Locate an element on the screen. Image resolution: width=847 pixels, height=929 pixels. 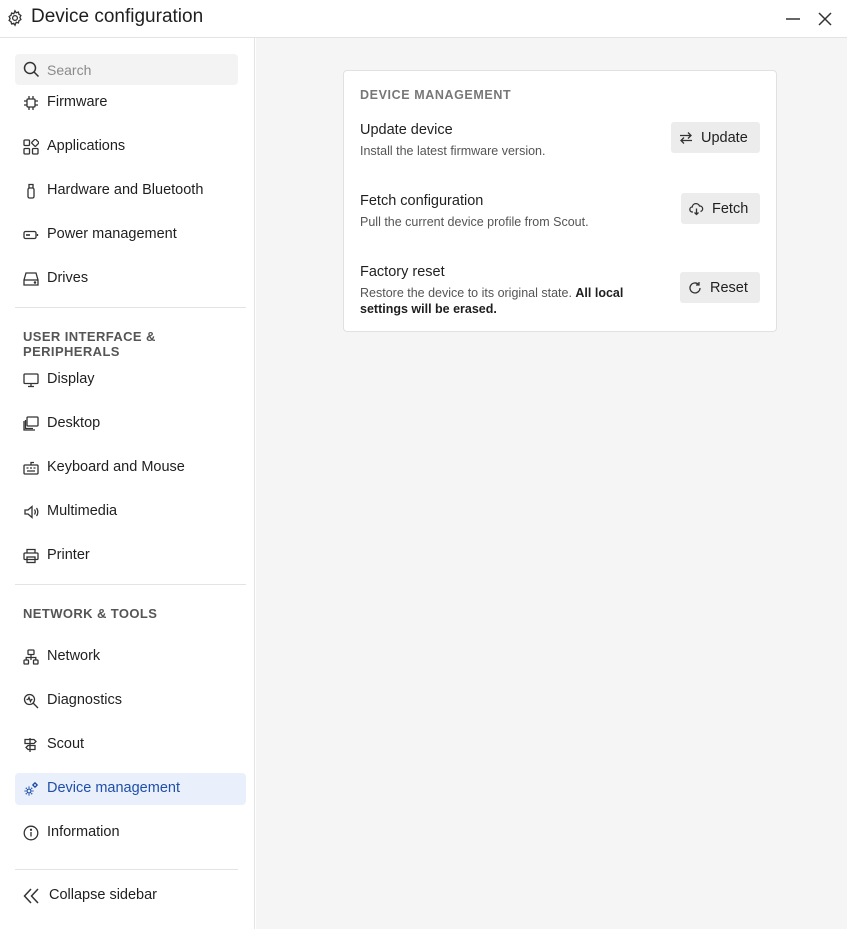
sidebar-item-network: Network is located at coordinates (130, 657).